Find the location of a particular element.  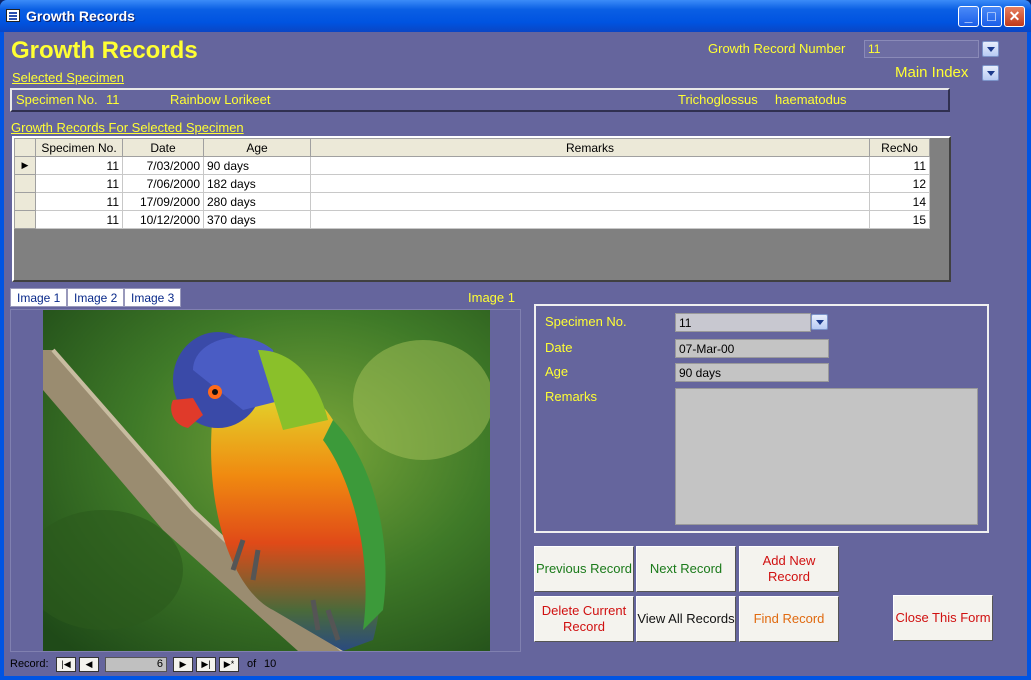

minimize-button: _ is located at coordinates (968, 16).